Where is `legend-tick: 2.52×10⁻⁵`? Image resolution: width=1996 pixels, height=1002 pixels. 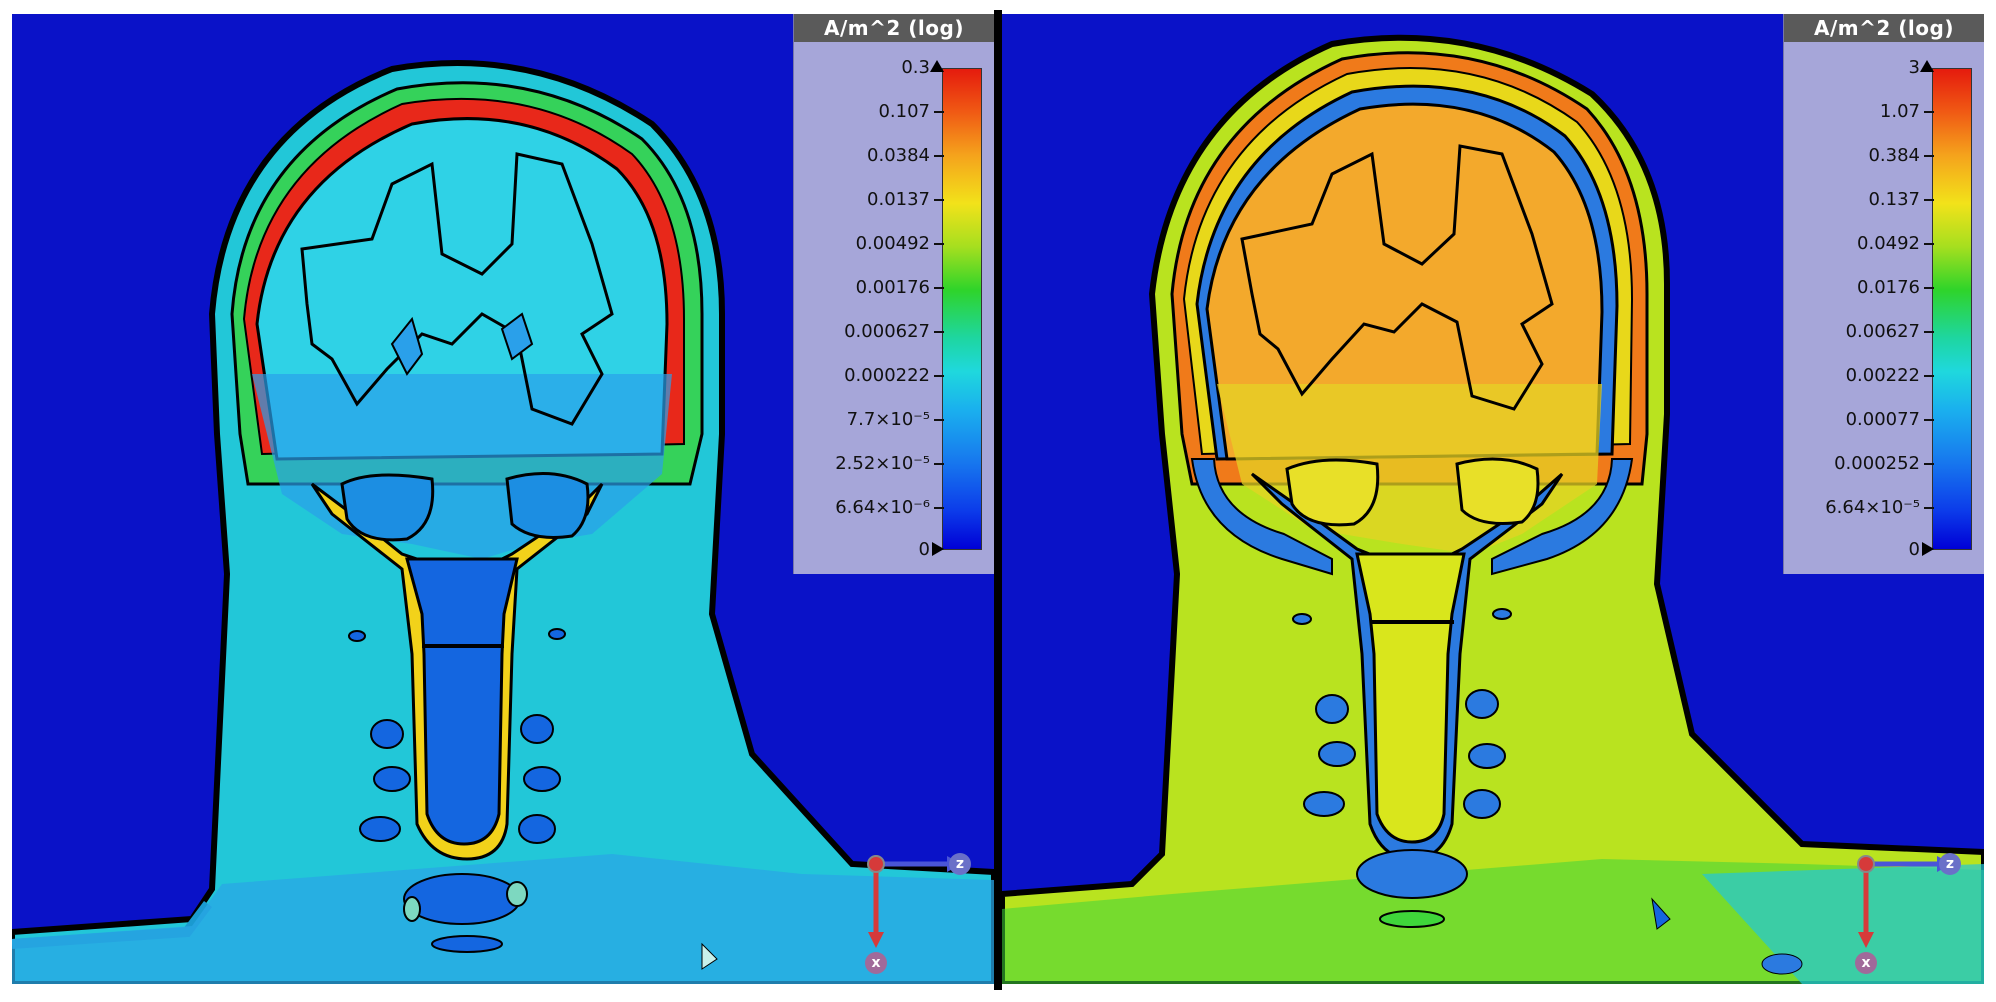
legend-tick: 2.52×10⁻⁵ is located at coordinates (869, 464).